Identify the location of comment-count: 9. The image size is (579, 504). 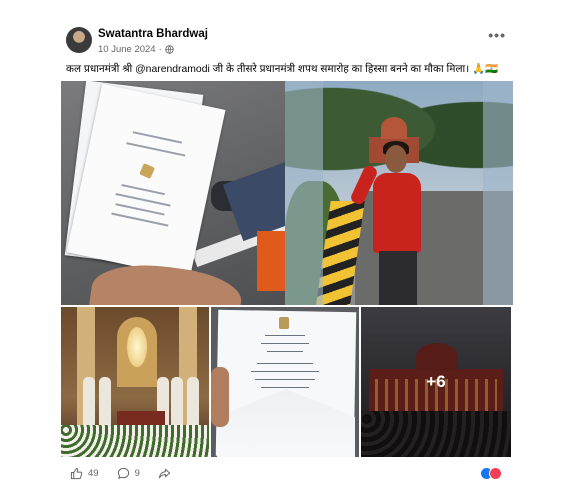
(137, 473).